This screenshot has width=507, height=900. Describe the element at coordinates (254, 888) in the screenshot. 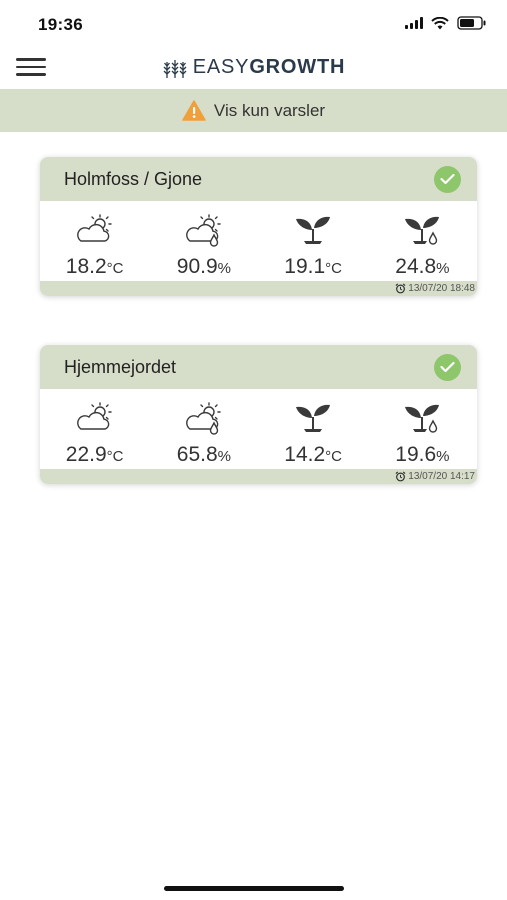

I see `home-indicator` at that location.